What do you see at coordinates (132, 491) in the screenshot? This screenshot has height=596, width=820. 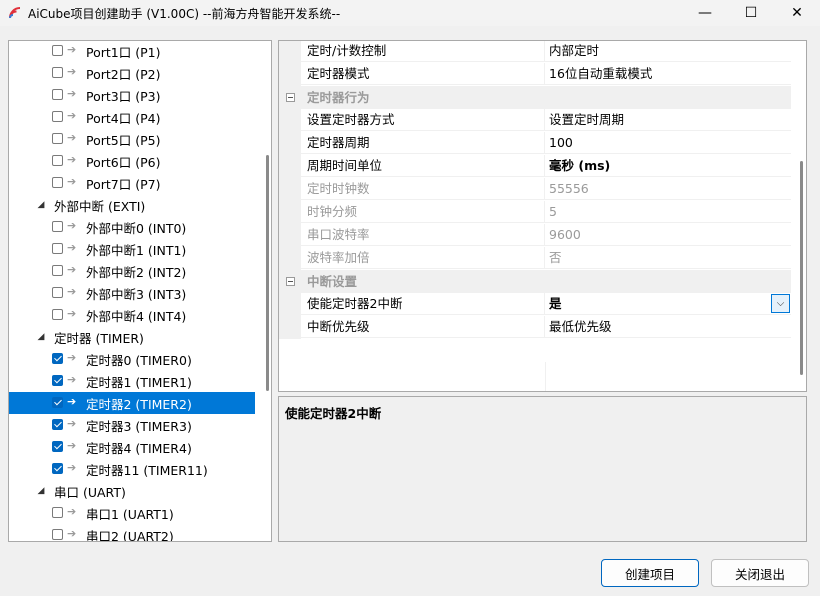 I see `tree-group: ◢ 串口 (UART)` at bounding box center [132, 491].